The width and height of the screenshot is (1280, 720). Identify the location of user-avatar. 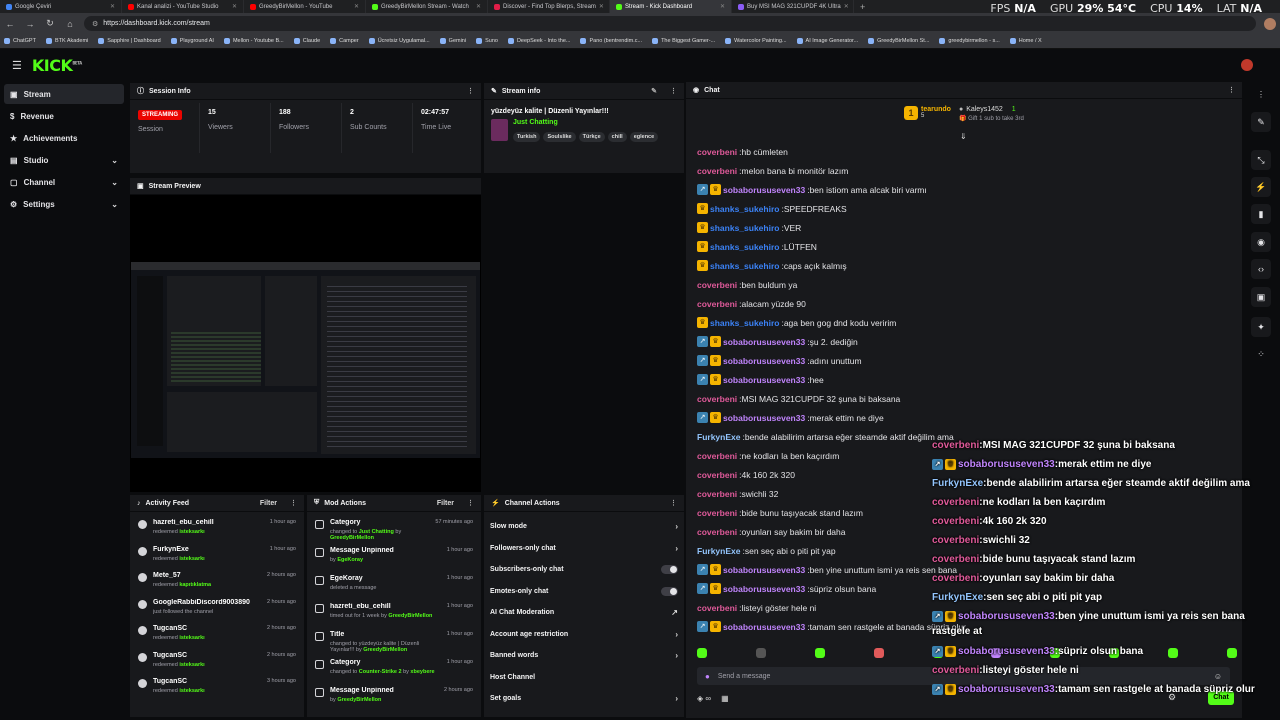
(1247, 65).